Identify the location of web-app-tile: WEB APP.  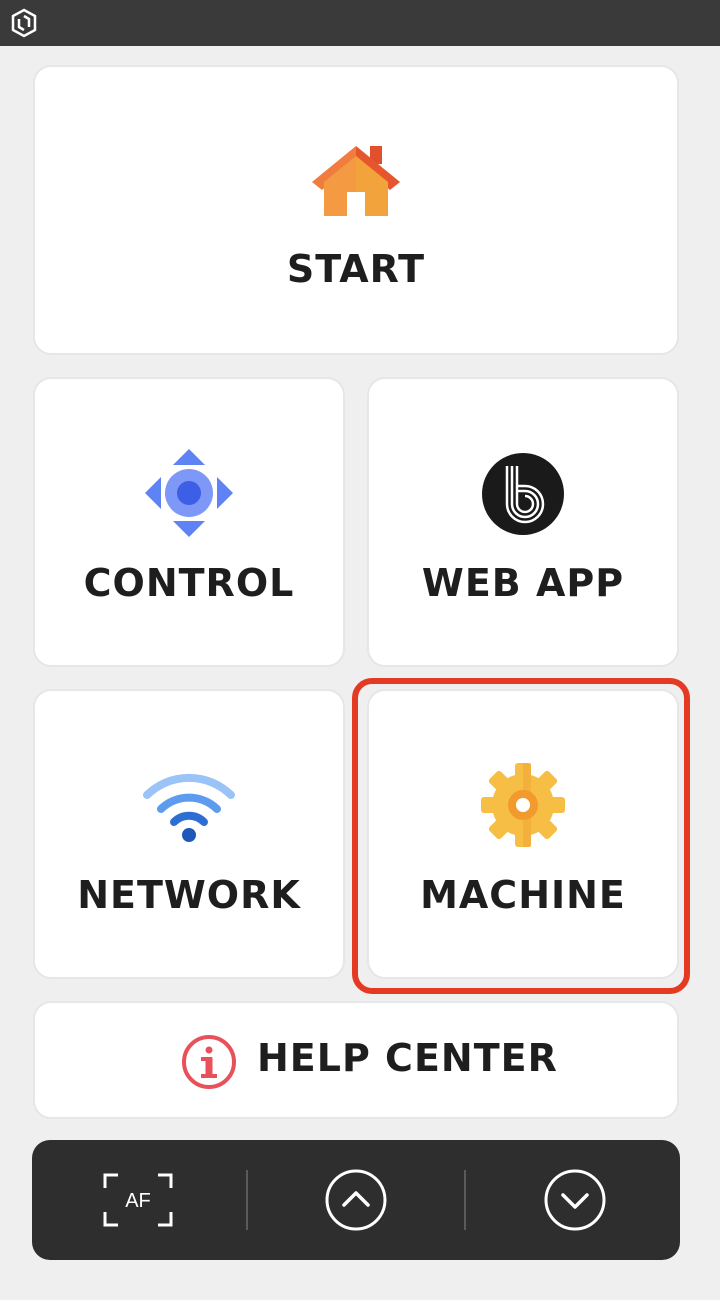
(523, 522).